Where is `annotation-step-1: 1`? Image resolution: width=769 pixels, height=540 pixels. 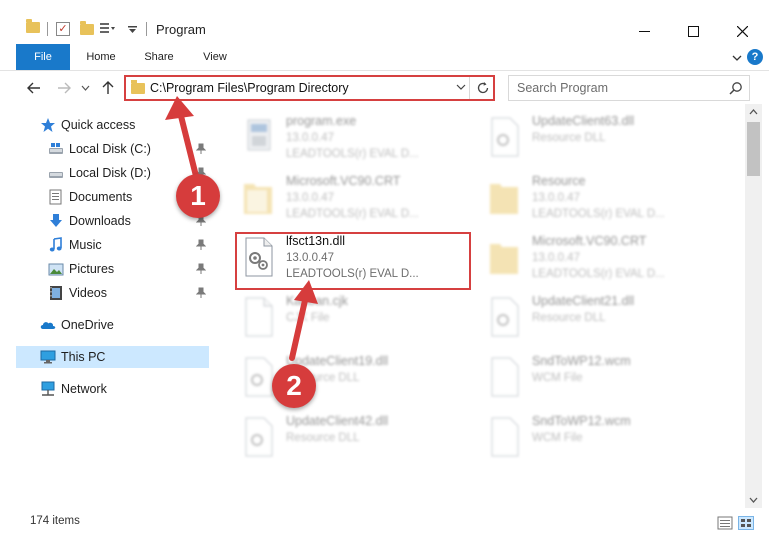 annotation-step-1: 1 is located at coordinates (198, 196).